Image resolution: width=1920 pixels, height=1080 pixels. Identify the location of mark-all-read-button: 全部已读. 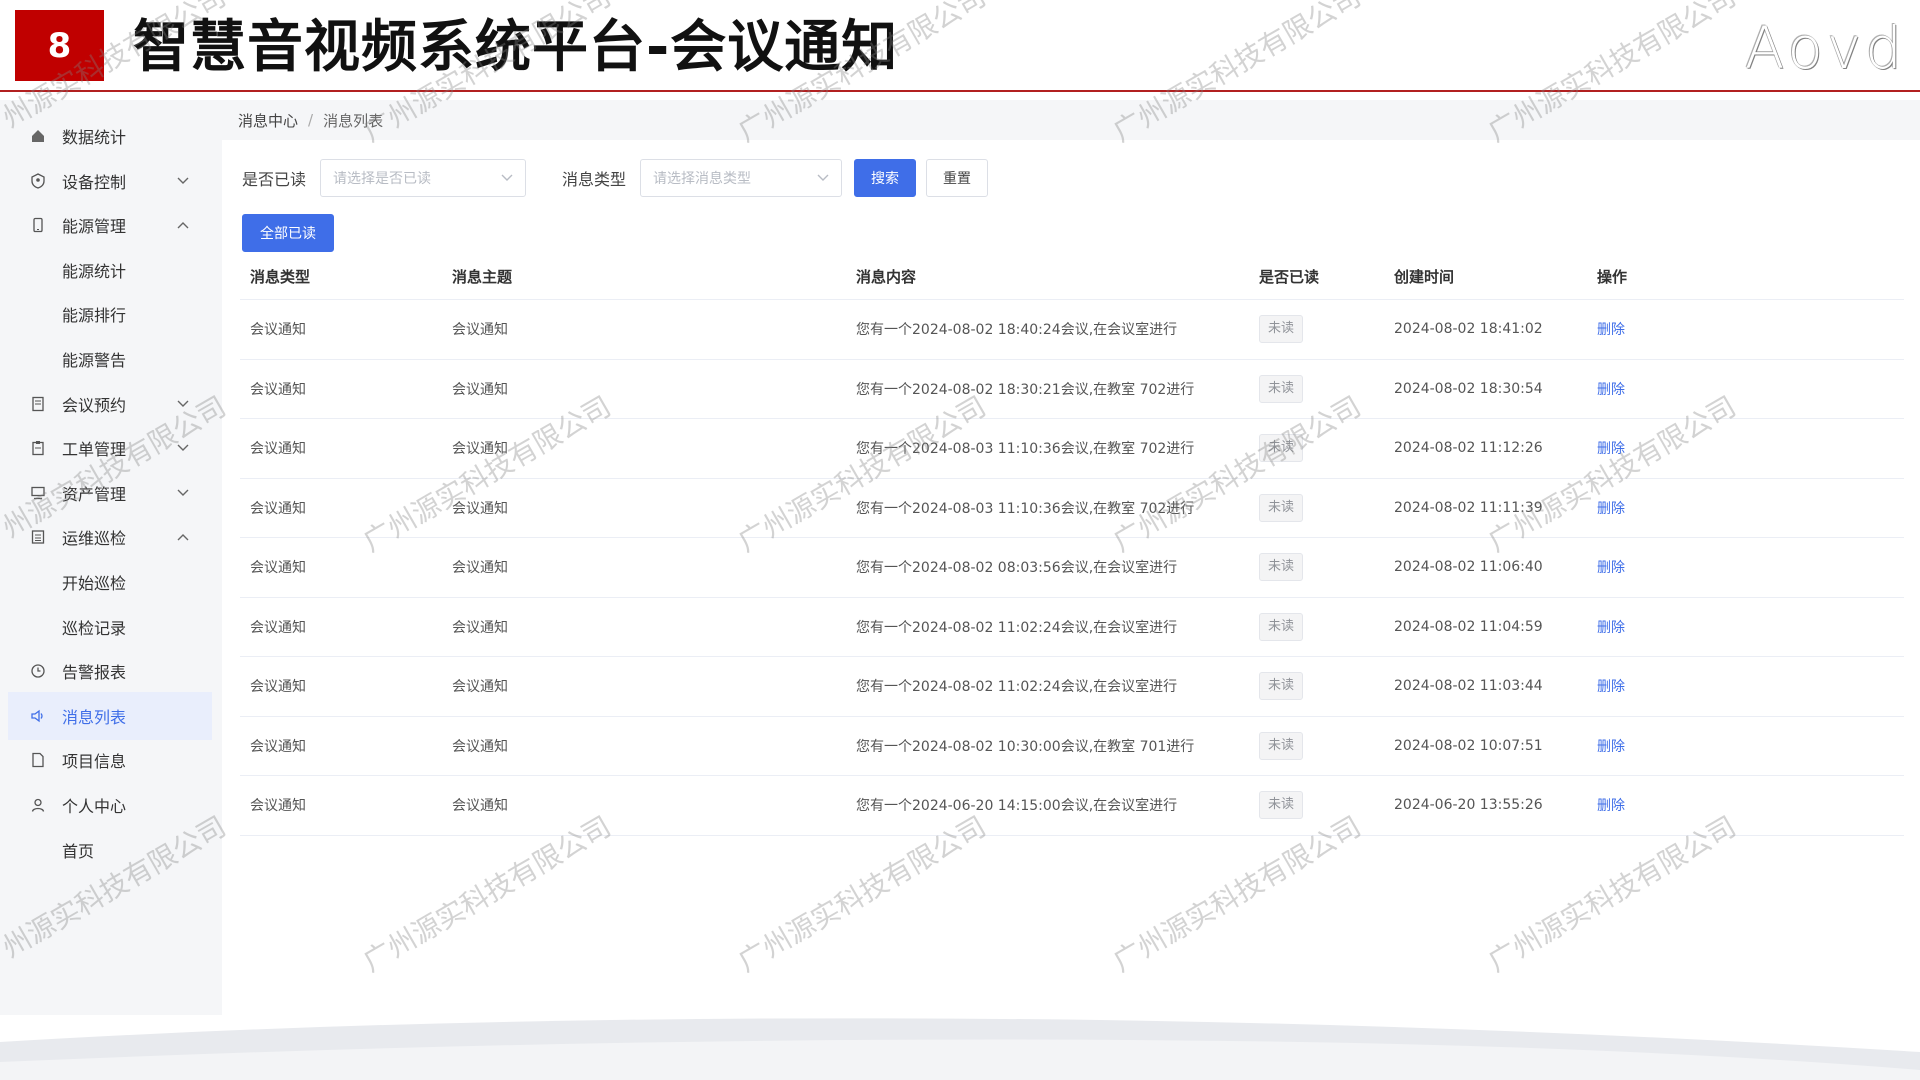
(288, 233).